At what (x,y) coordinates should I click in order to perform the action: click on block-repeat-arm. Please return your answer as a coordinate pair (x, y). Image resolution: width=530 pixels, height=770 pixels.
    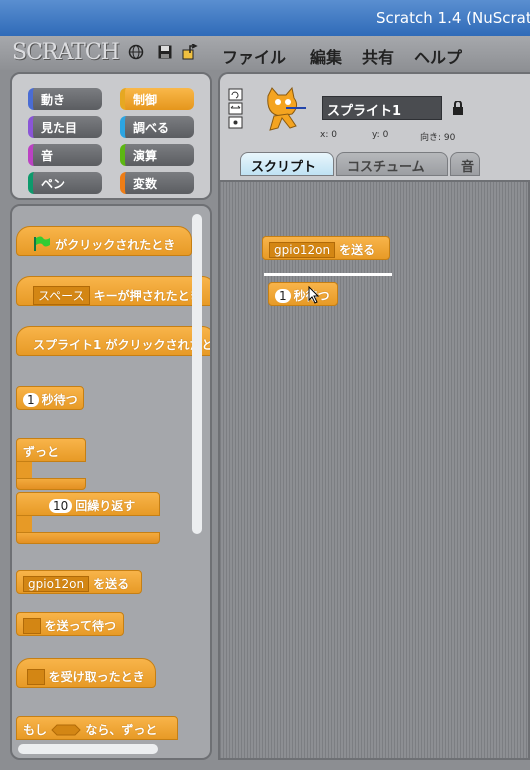
    Looking at the image, I should click on (24, 524).